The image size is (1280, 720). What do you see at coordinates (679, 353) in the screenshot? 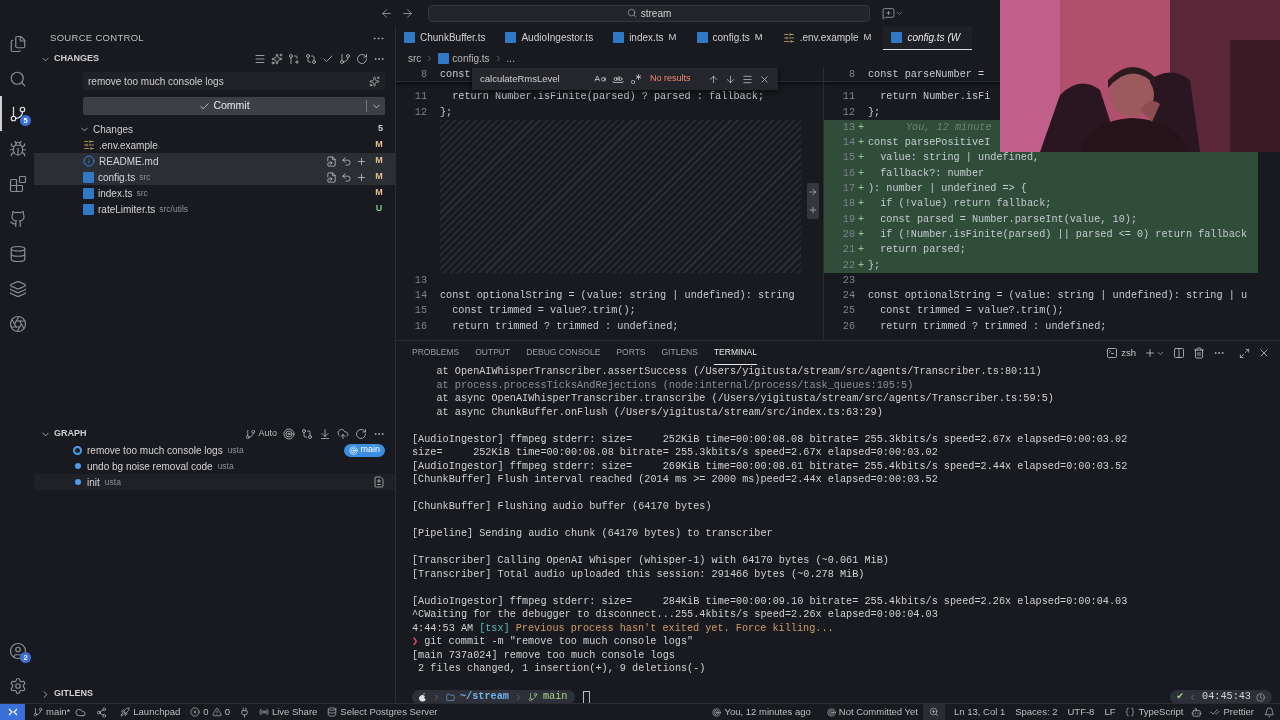
I see `panel-tab: GITLENS` at bounding box center [679, 353].